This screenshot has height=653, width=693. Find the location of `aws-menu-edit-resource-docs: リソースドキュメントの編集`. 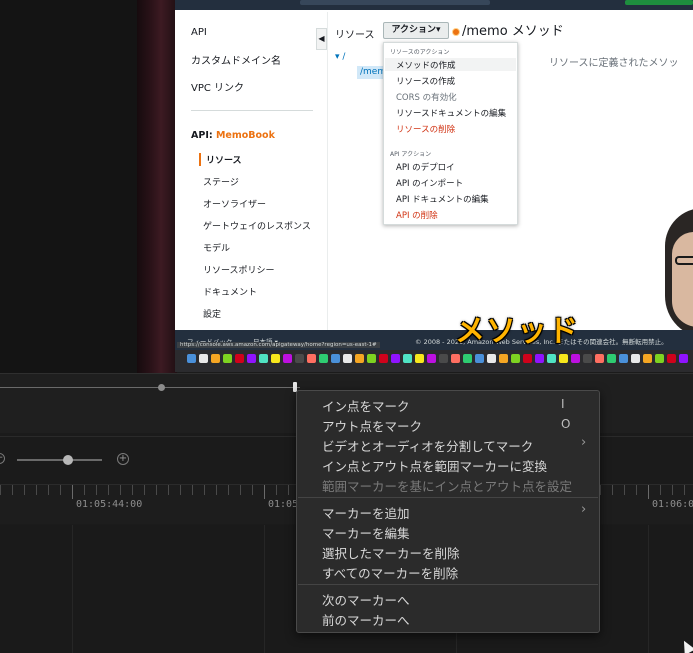

aws-menu-edit-resource-docs: リソースドキュメントの編集 is located at coordinates (451, 114).